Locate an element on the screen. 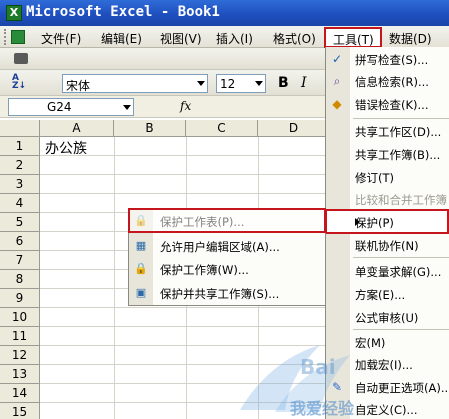 Image resolution: width=449 pixels, height=419 pixels. column-header-b: B is located at coordinates (150, 128).